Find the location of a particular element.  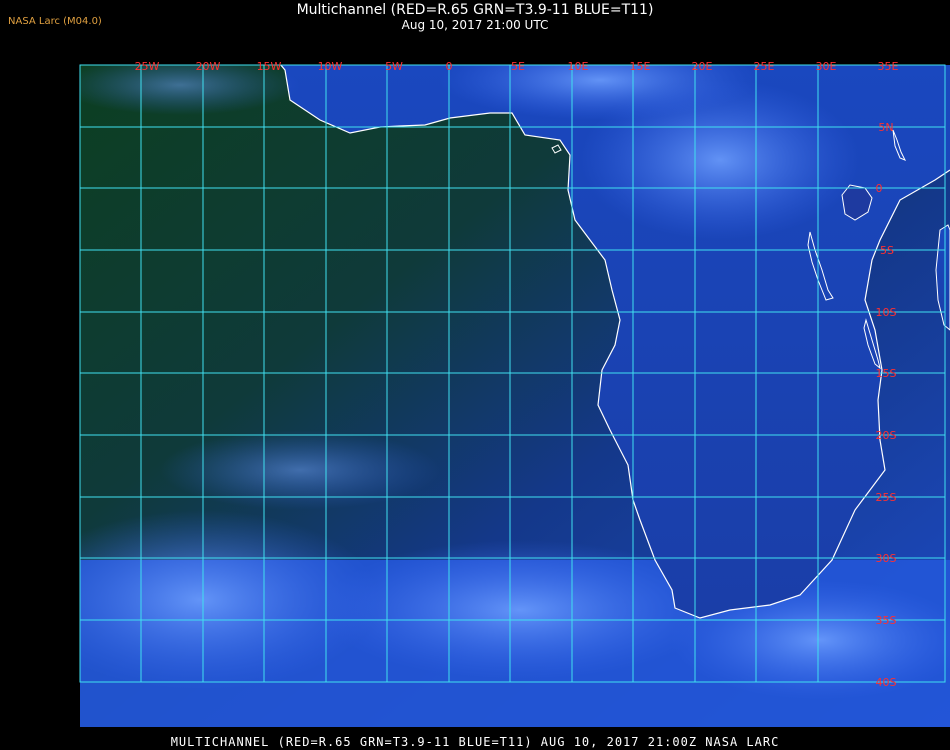

longitude-label: 15W is located at coordinates (269, 66).